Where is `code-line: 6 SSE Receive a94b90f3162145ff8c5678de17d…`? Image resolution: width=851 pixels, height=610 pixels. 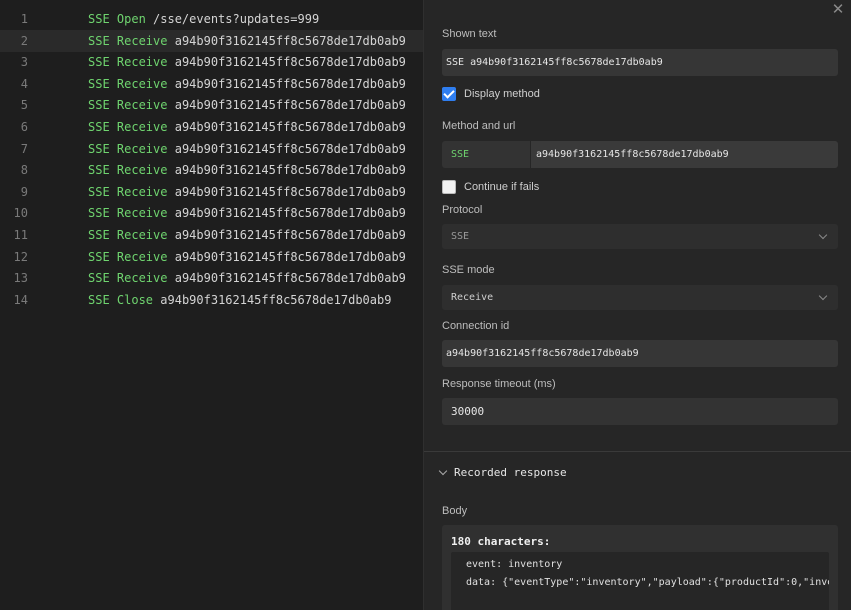
code-line: 6 SSE Receive a94b90f3162145ff8c5678de17d… is located at coordinates (211, 127).